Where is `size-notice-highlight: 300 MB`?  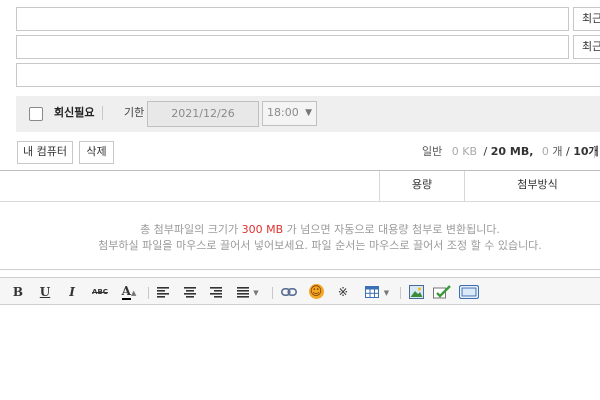 size-notice-highlight: 300 MB is located at coordinates (262, 229).